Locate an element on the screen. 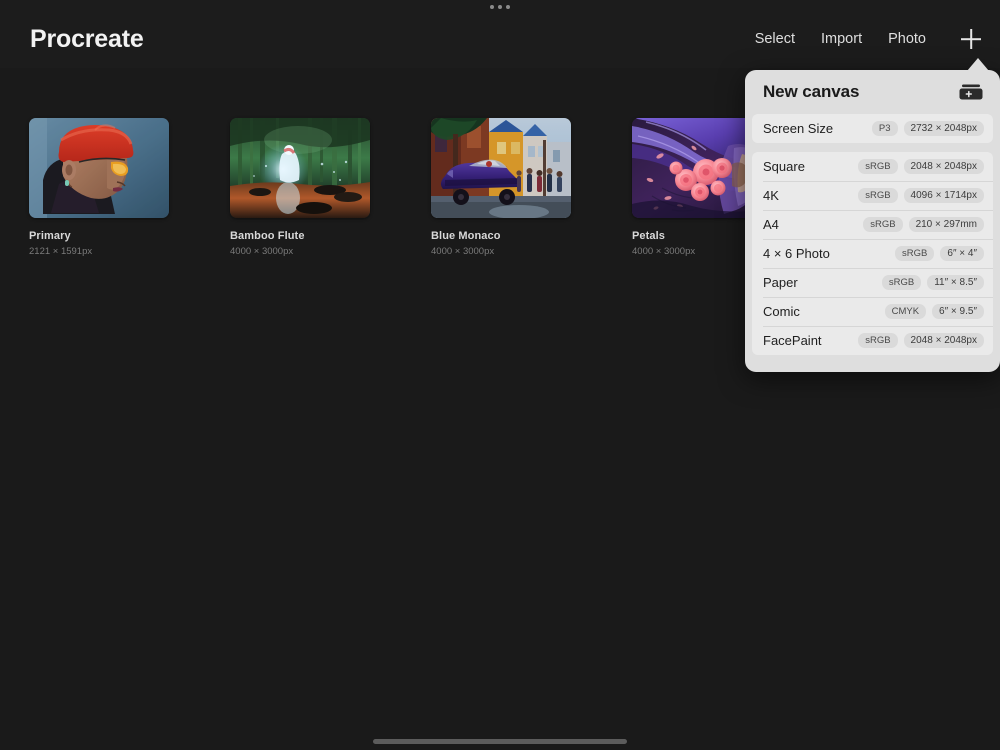 Image resolution: width=1000 pixels, height=750 pixels. popover-caret is located at coordinates (978, 64).